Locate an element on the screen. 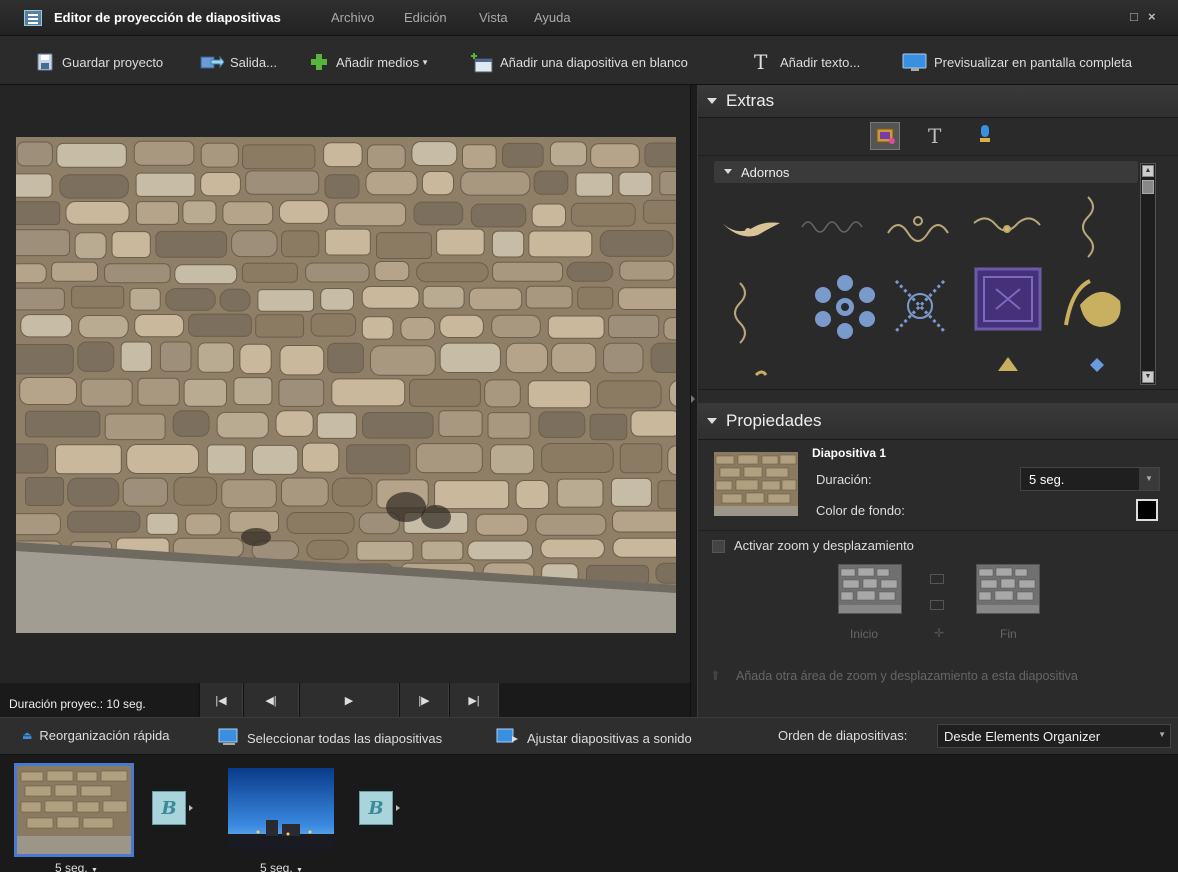  leaf-icon is located at coordinates (1092, 303).